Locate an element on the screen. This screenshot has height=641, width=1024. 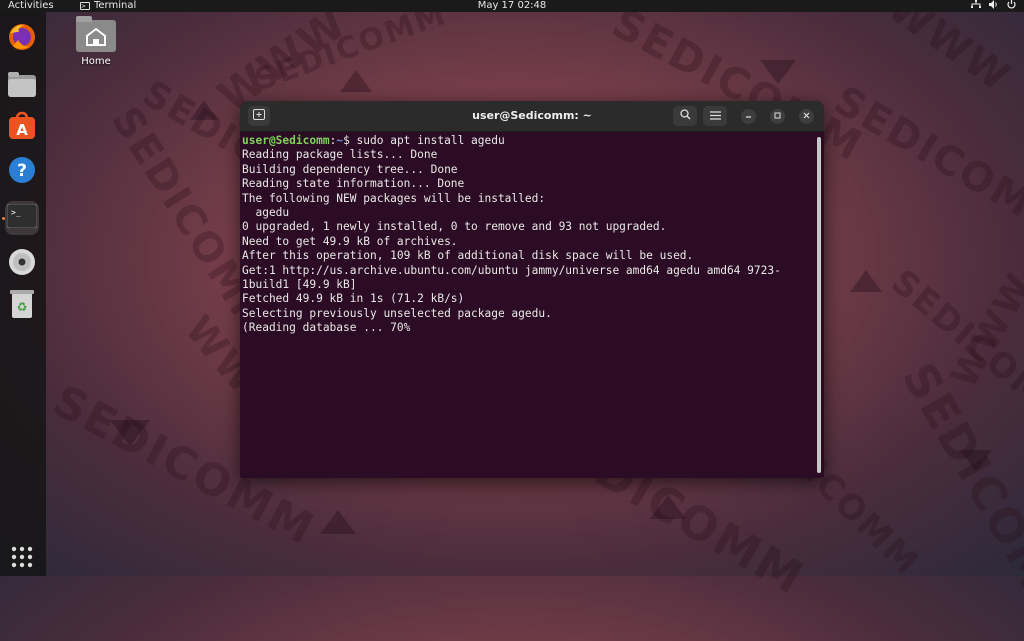
dock-item-terminal: >_ is located at coordinates (22, 218).